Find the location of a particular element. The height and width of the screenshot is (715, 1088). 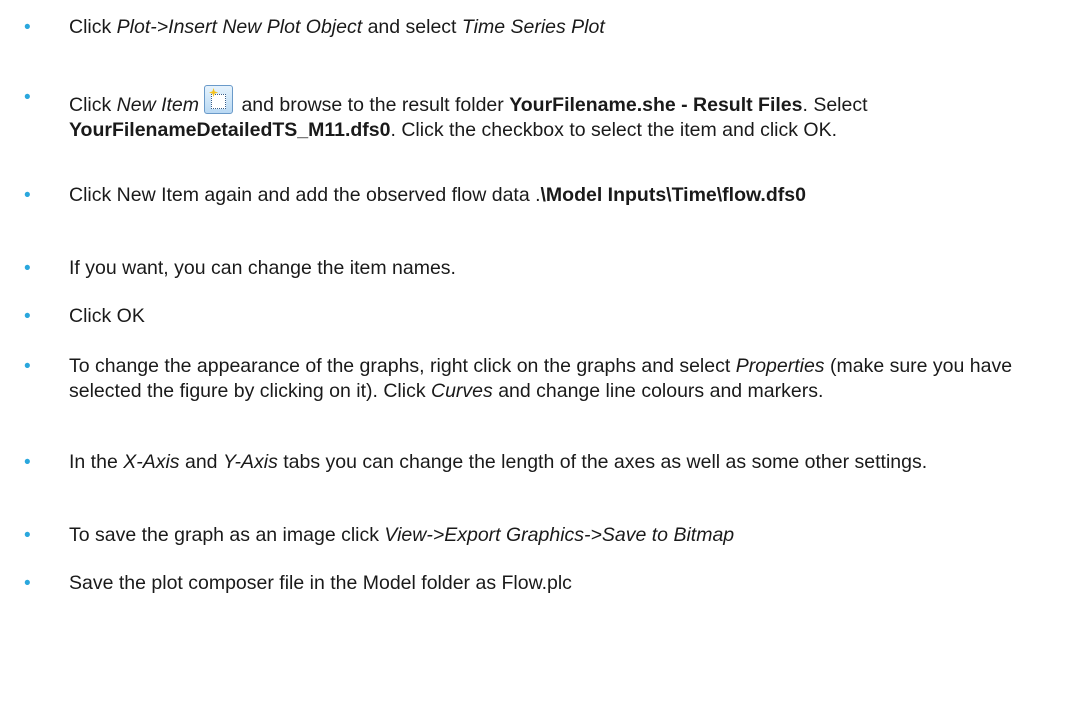

text-segment: To save the graph as an image click is located at coordinates (227, 535).